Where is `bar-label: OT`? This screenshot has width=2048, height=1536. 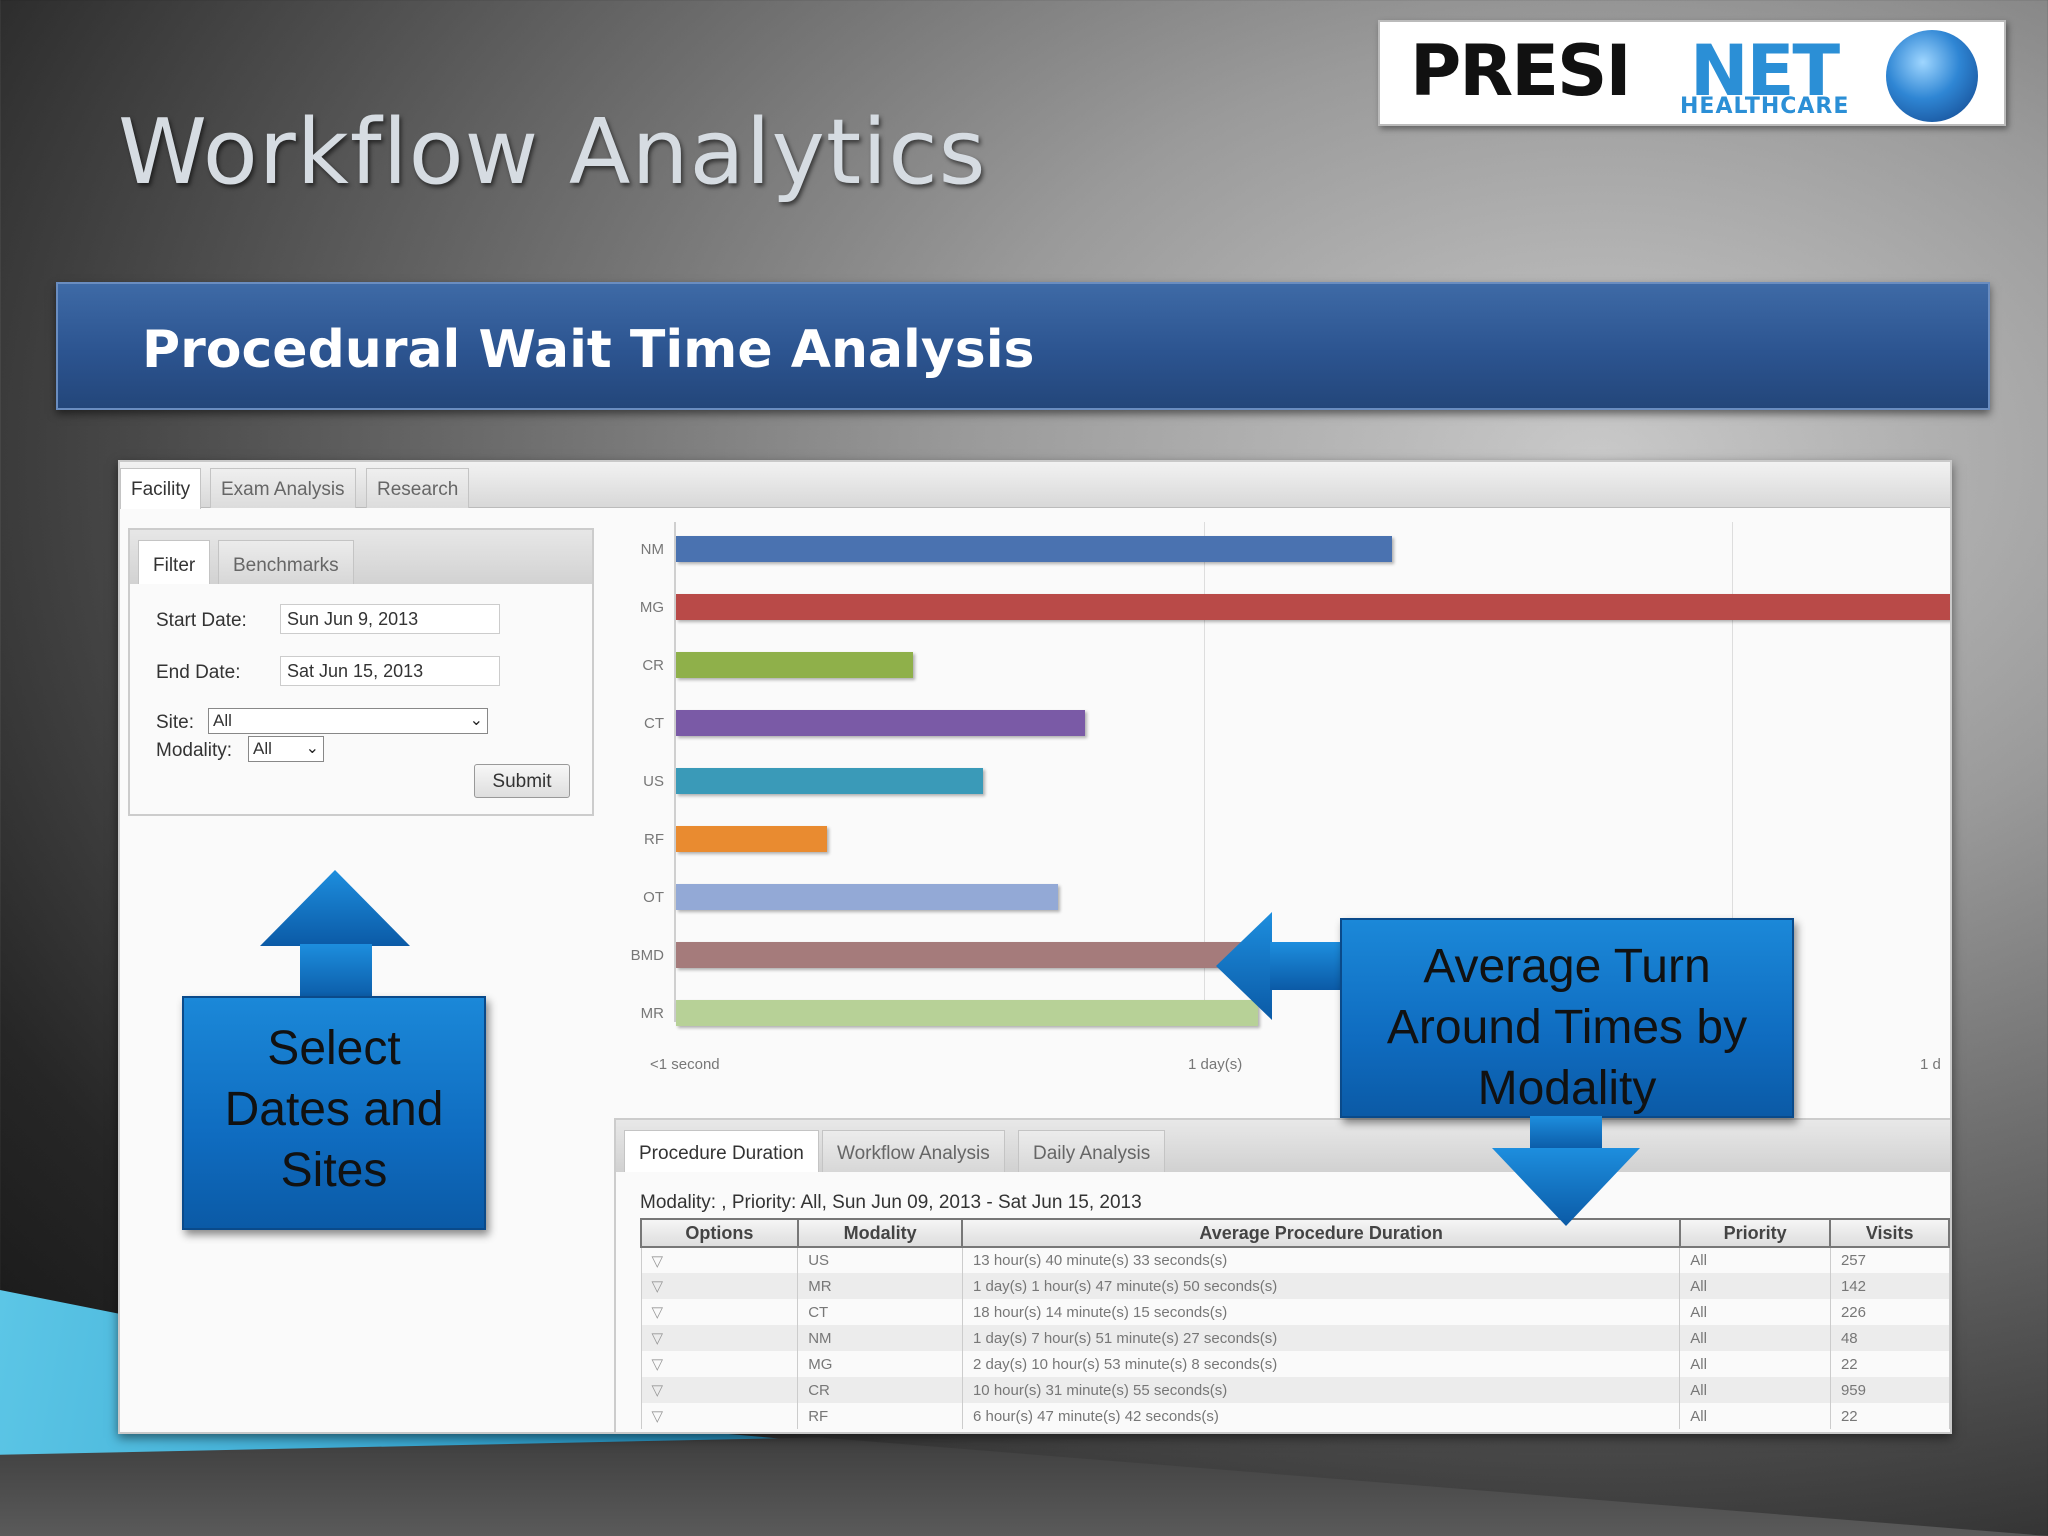 bar-label: OT is located at coordinates (653, 897).